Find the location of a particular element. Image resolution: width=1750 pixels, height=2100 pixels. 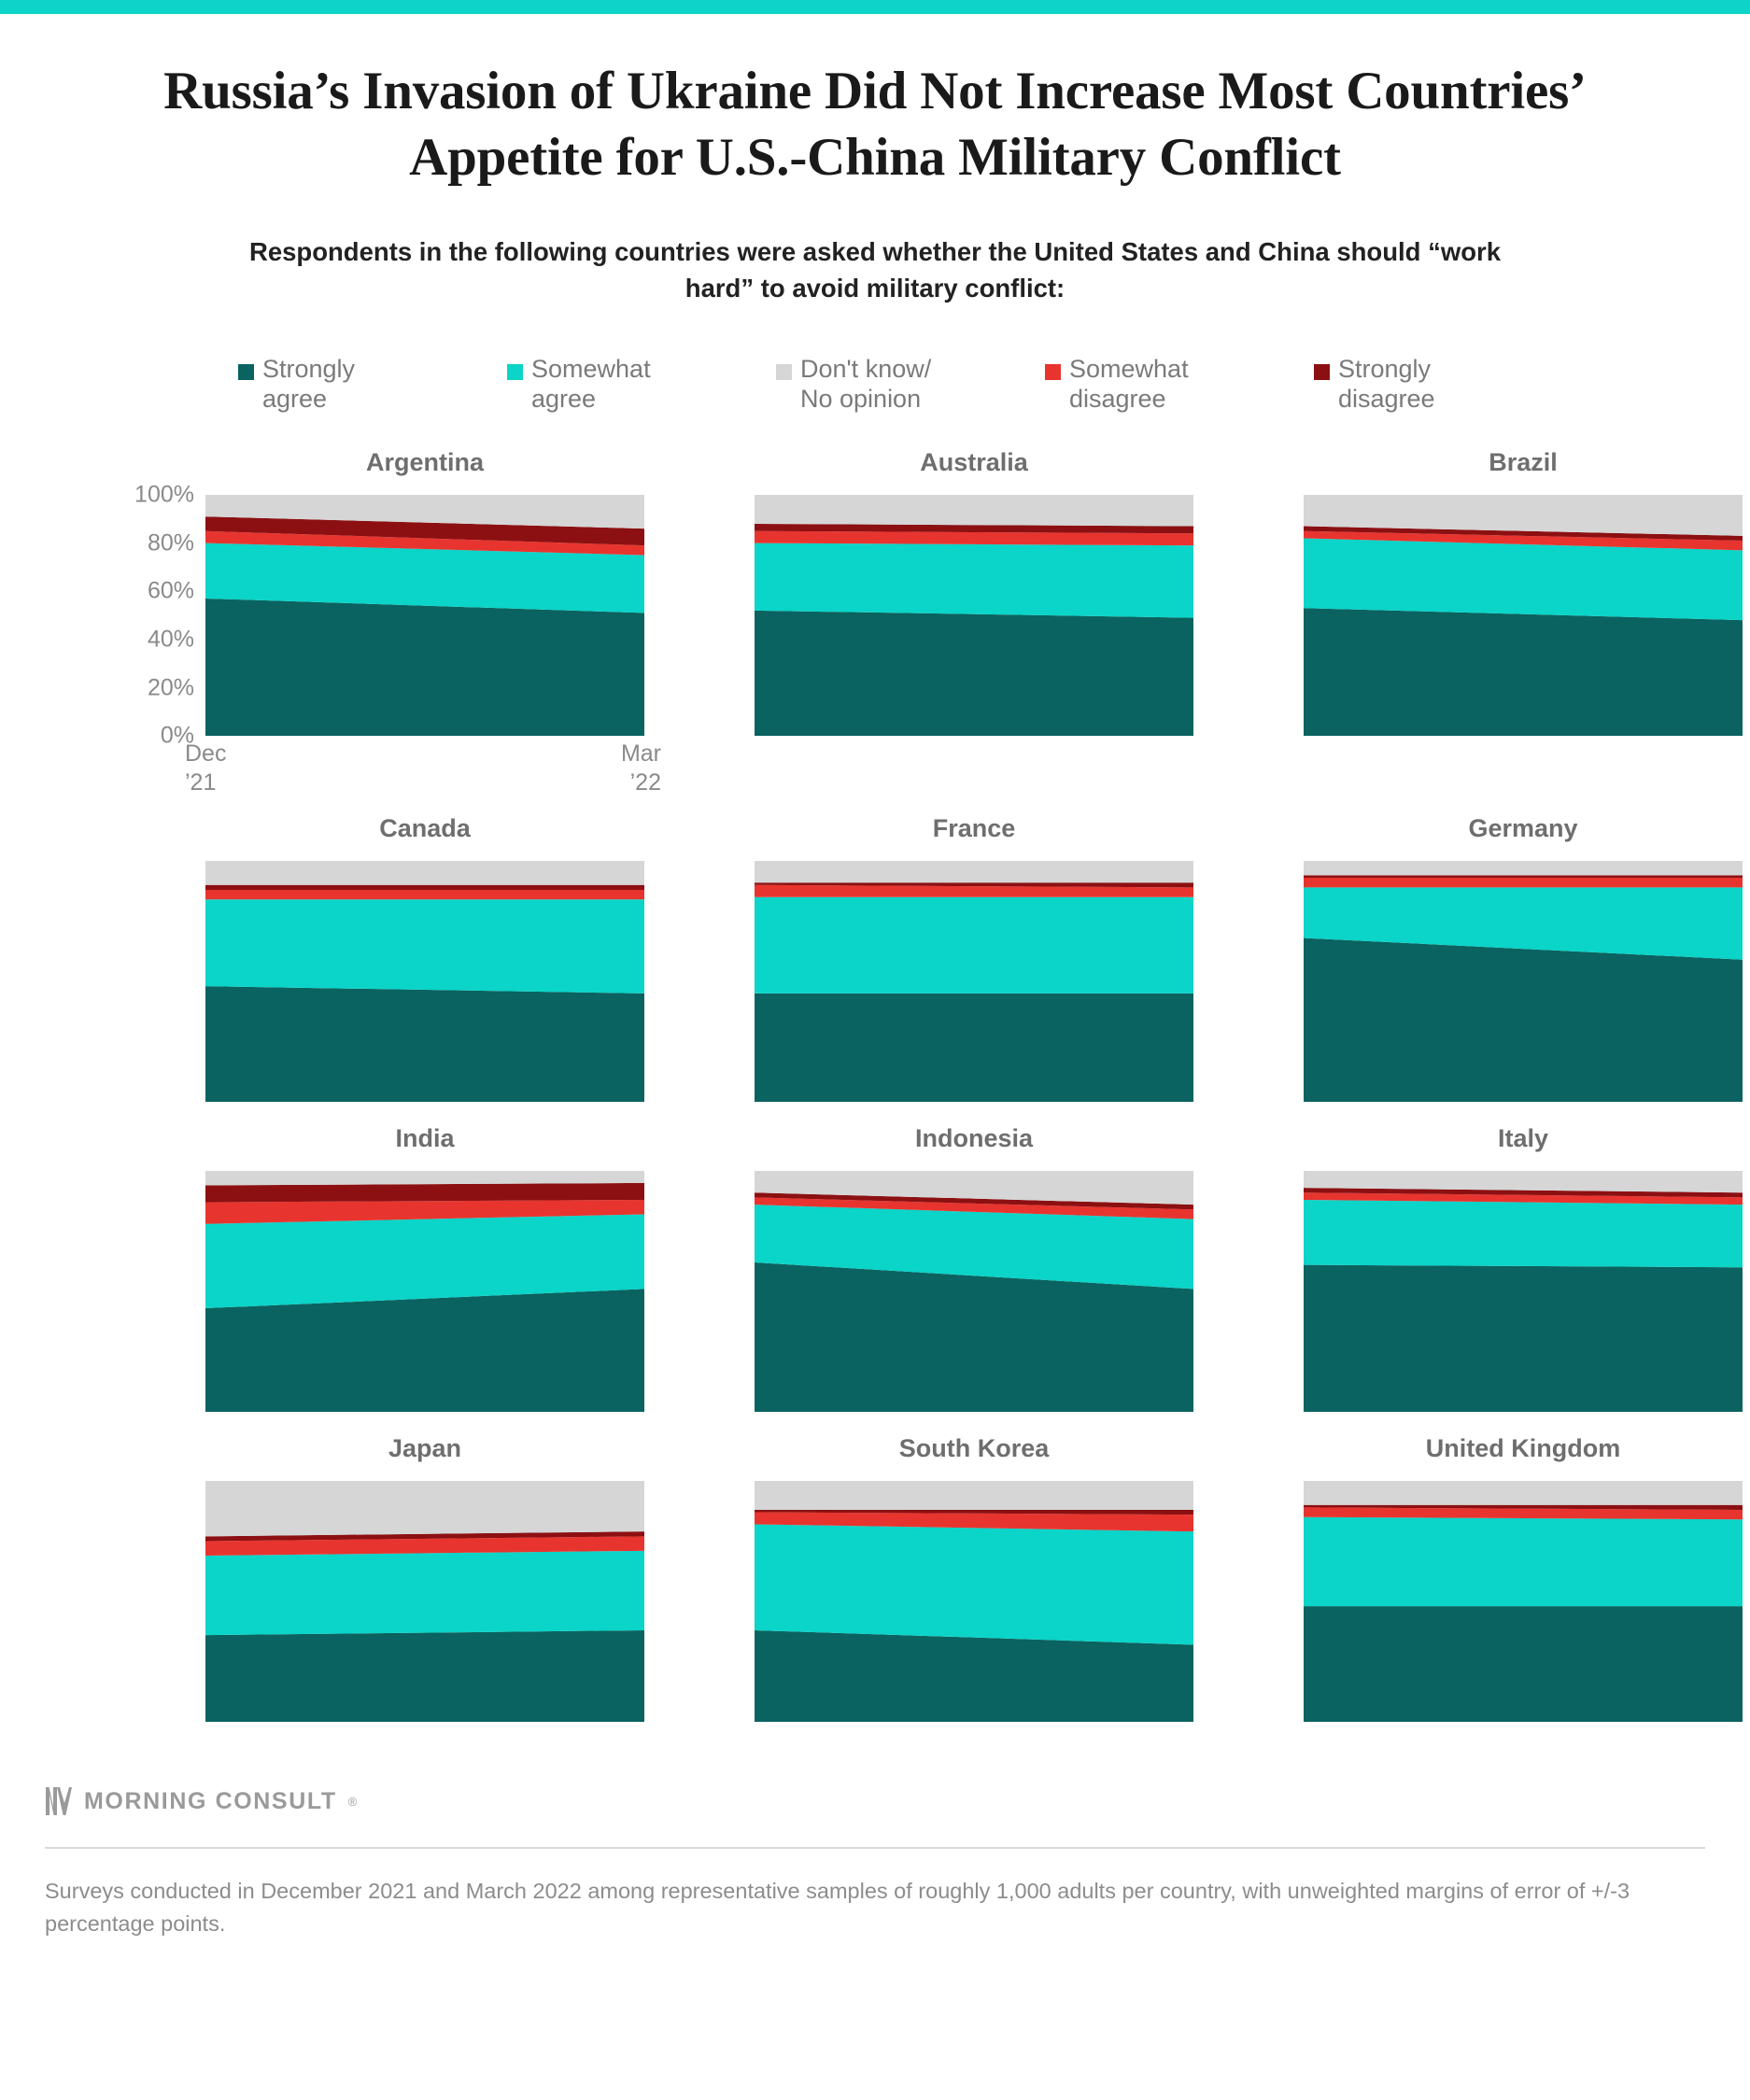

panel-row: India Indonesia Italy is located at coordinates (875, 1266).